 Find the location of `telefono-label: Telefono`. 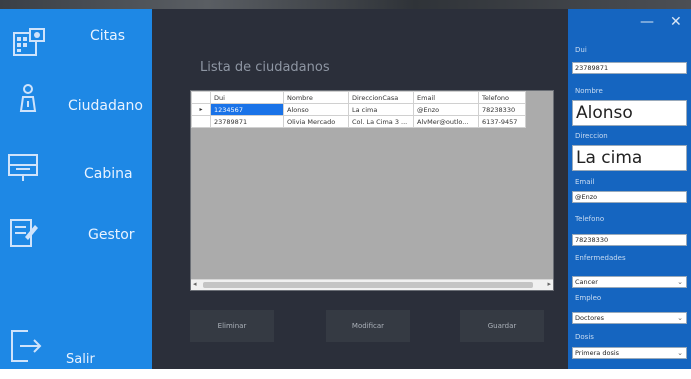

telefono-label: Telefono is located at coordinates (590, 219).